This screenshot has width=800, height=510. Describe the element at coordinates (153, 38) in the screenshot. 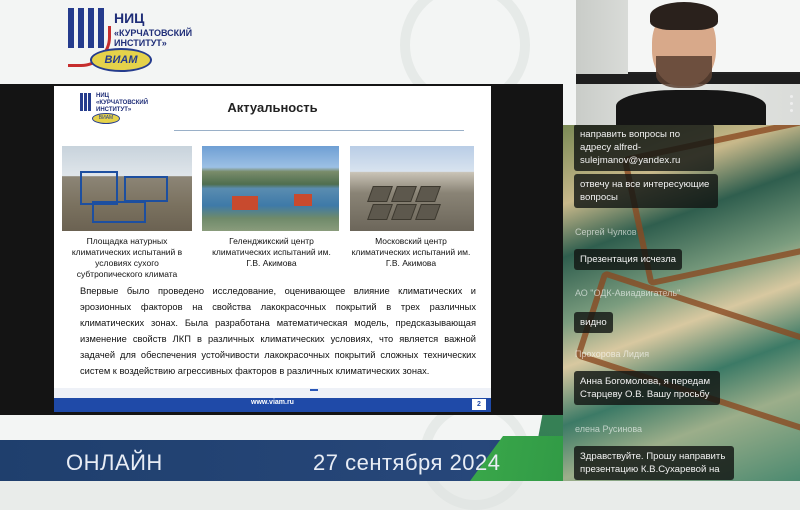

I see `logo-subtitle: «КУРЧАТОВСКИЙ ИНСТИТУТ»` at that location.